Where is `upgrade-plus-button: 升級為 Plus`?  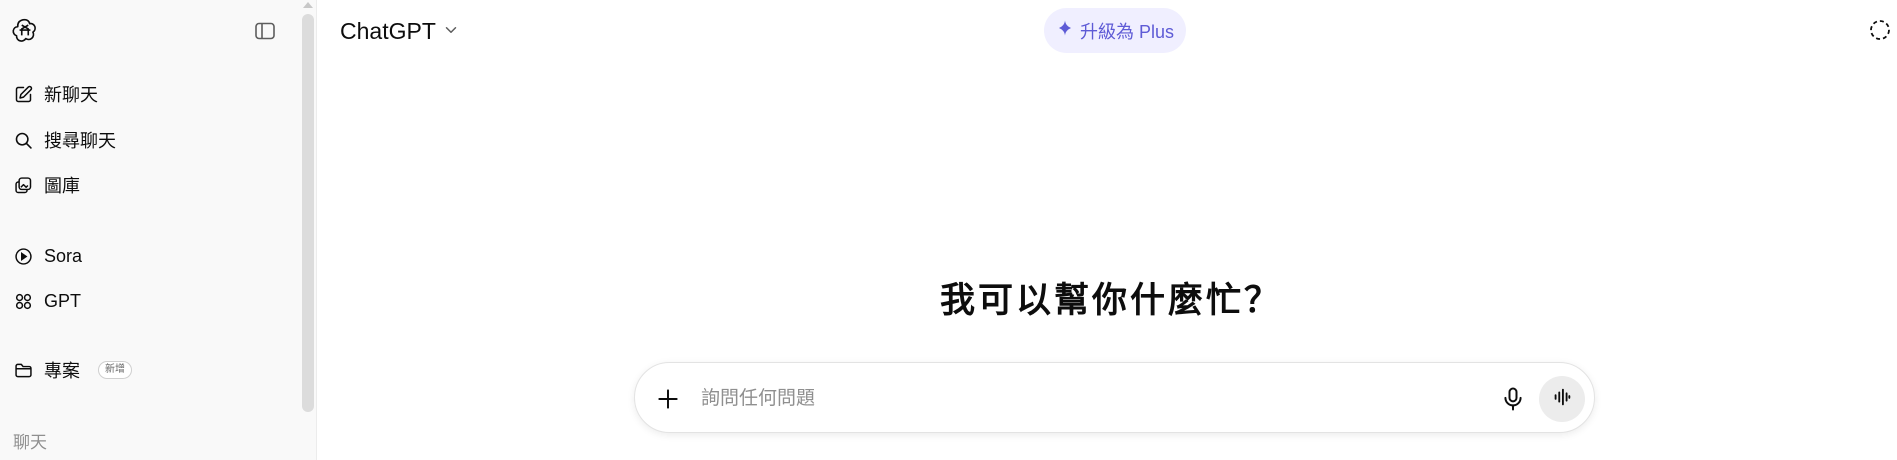 upgrade-plus-button: 升級為 Plus is located at coordinates (1115, 30).